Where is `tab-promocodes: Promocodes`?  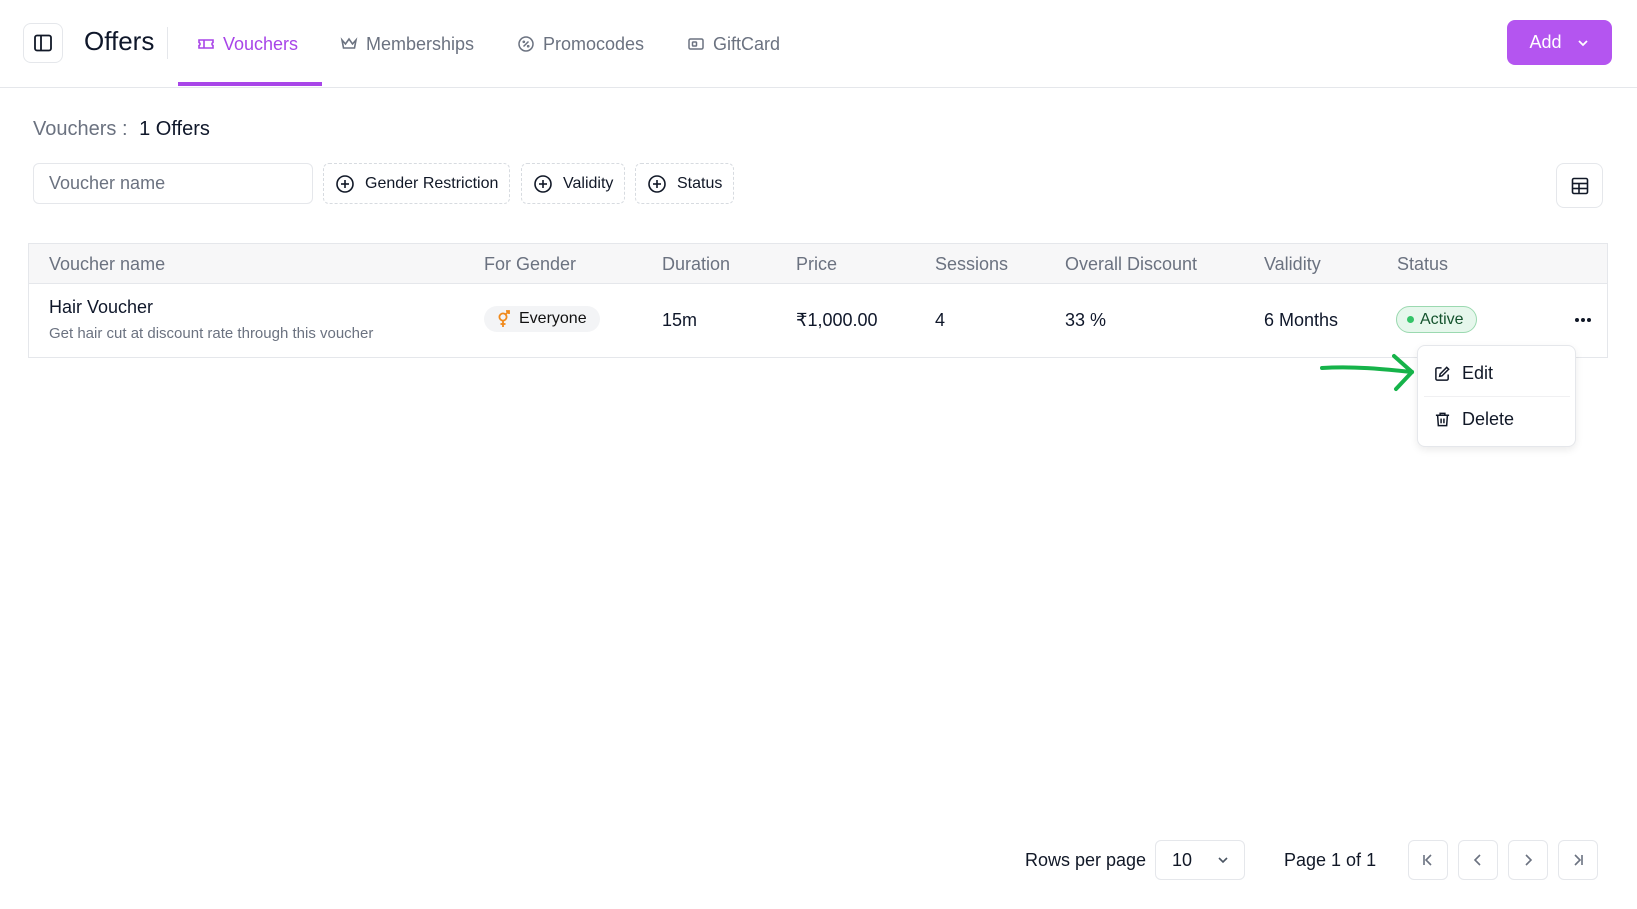 tab-promocodes: Promocodes is located at coordinates (580, 44).